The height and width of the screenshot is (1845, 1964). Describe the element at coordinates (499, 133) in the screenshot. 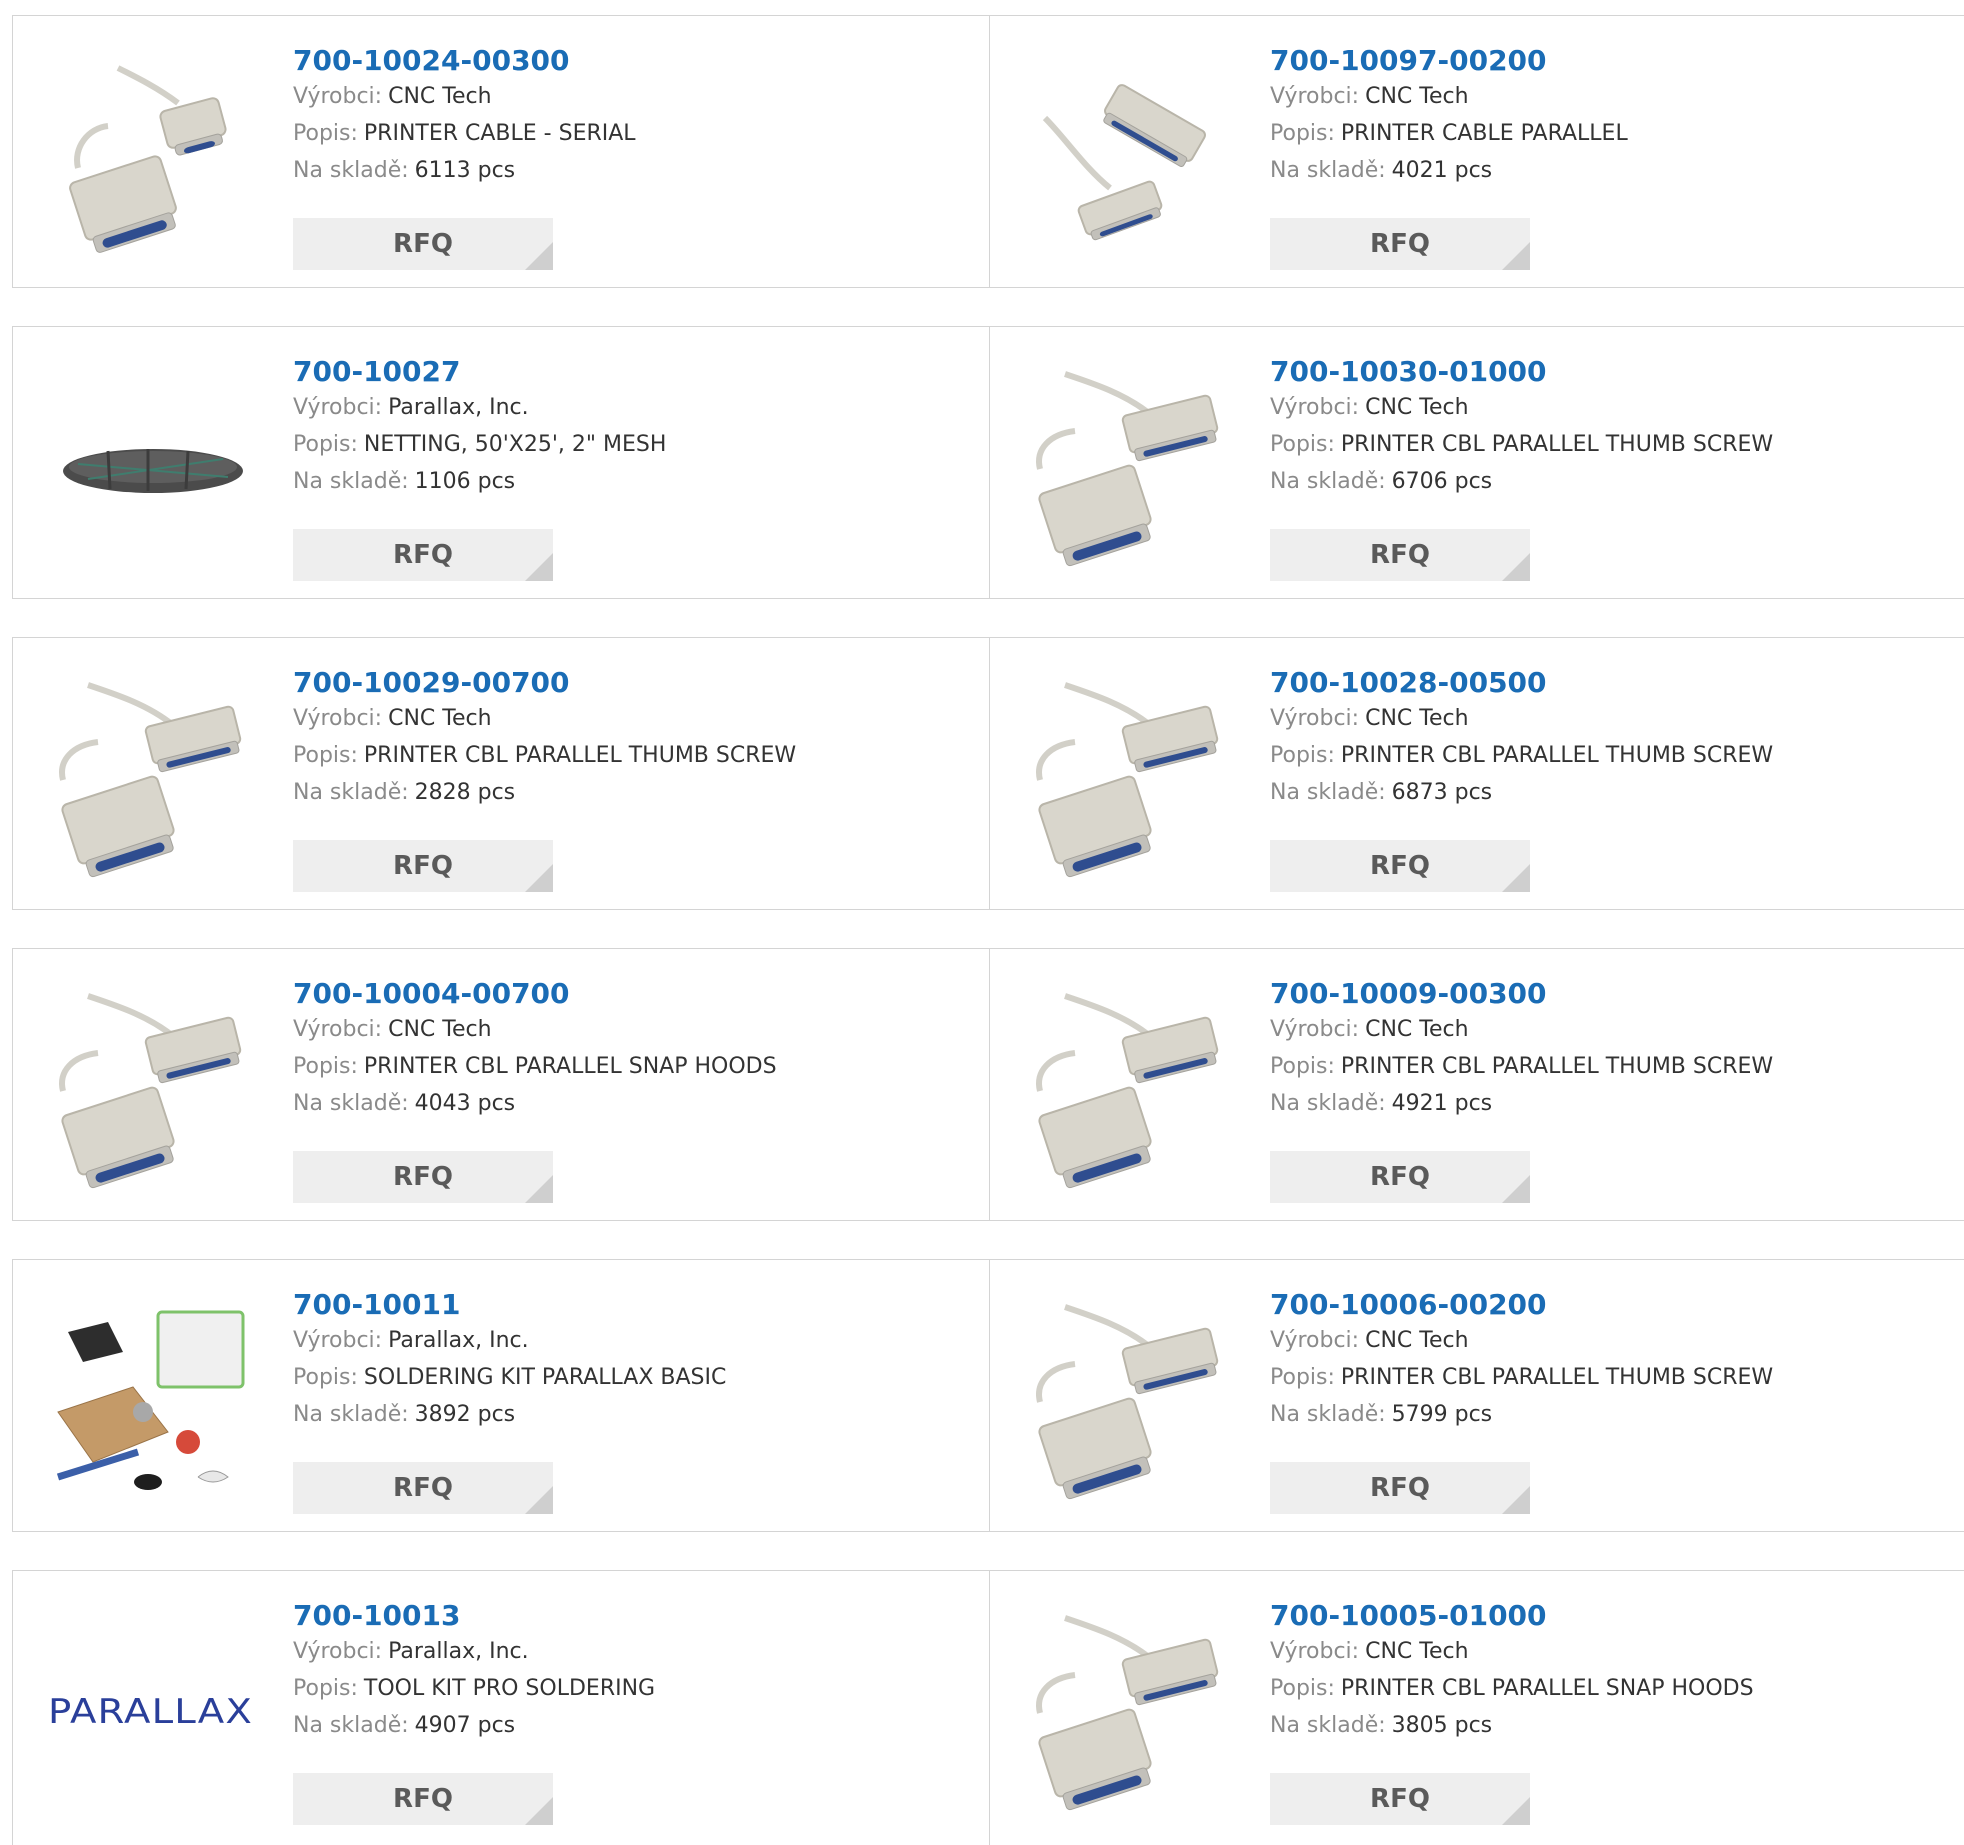

I see `description-value: PRINTER CABLE - SERIAL` at that location.